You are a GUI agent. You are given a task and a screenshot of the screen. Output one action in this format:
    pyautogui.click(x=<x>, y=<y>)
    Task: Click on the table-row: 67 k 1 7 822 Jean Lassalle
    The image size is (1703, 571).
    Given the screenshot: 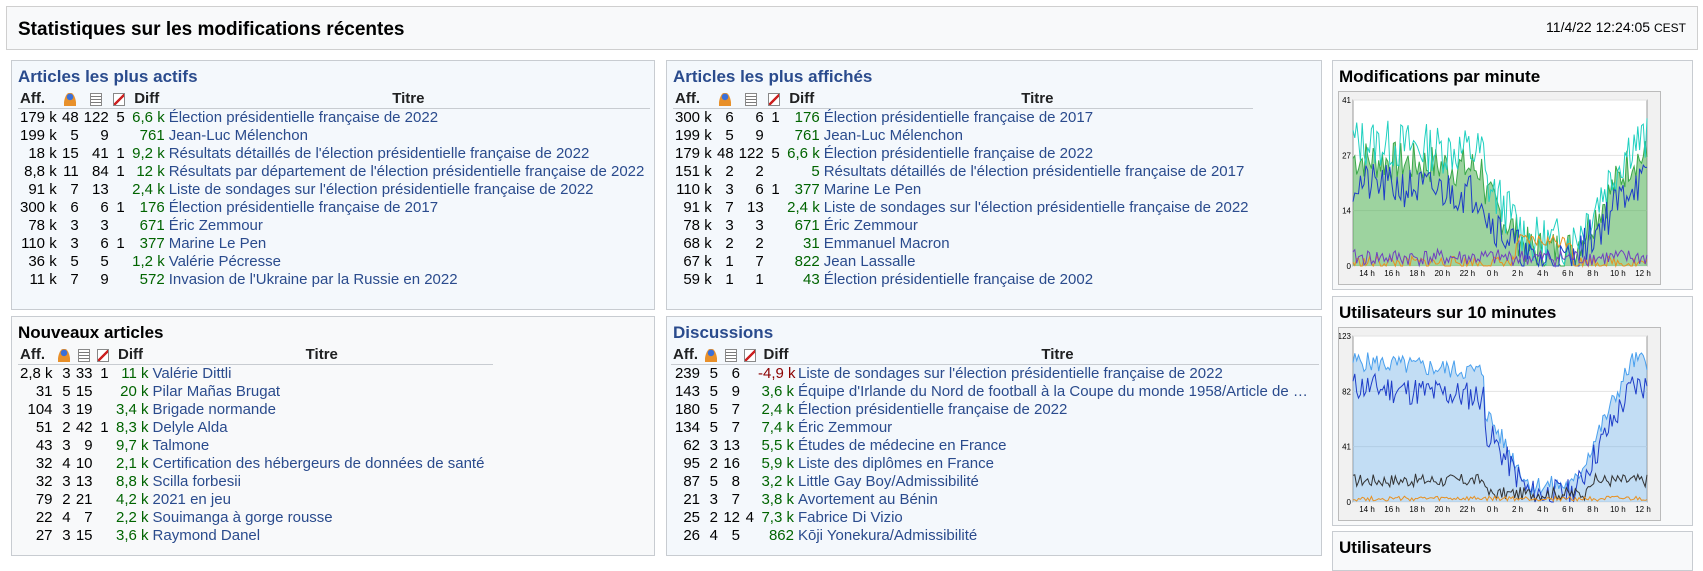 What is the action you would take?
    pyautogui.click(x=963, y=262)
    